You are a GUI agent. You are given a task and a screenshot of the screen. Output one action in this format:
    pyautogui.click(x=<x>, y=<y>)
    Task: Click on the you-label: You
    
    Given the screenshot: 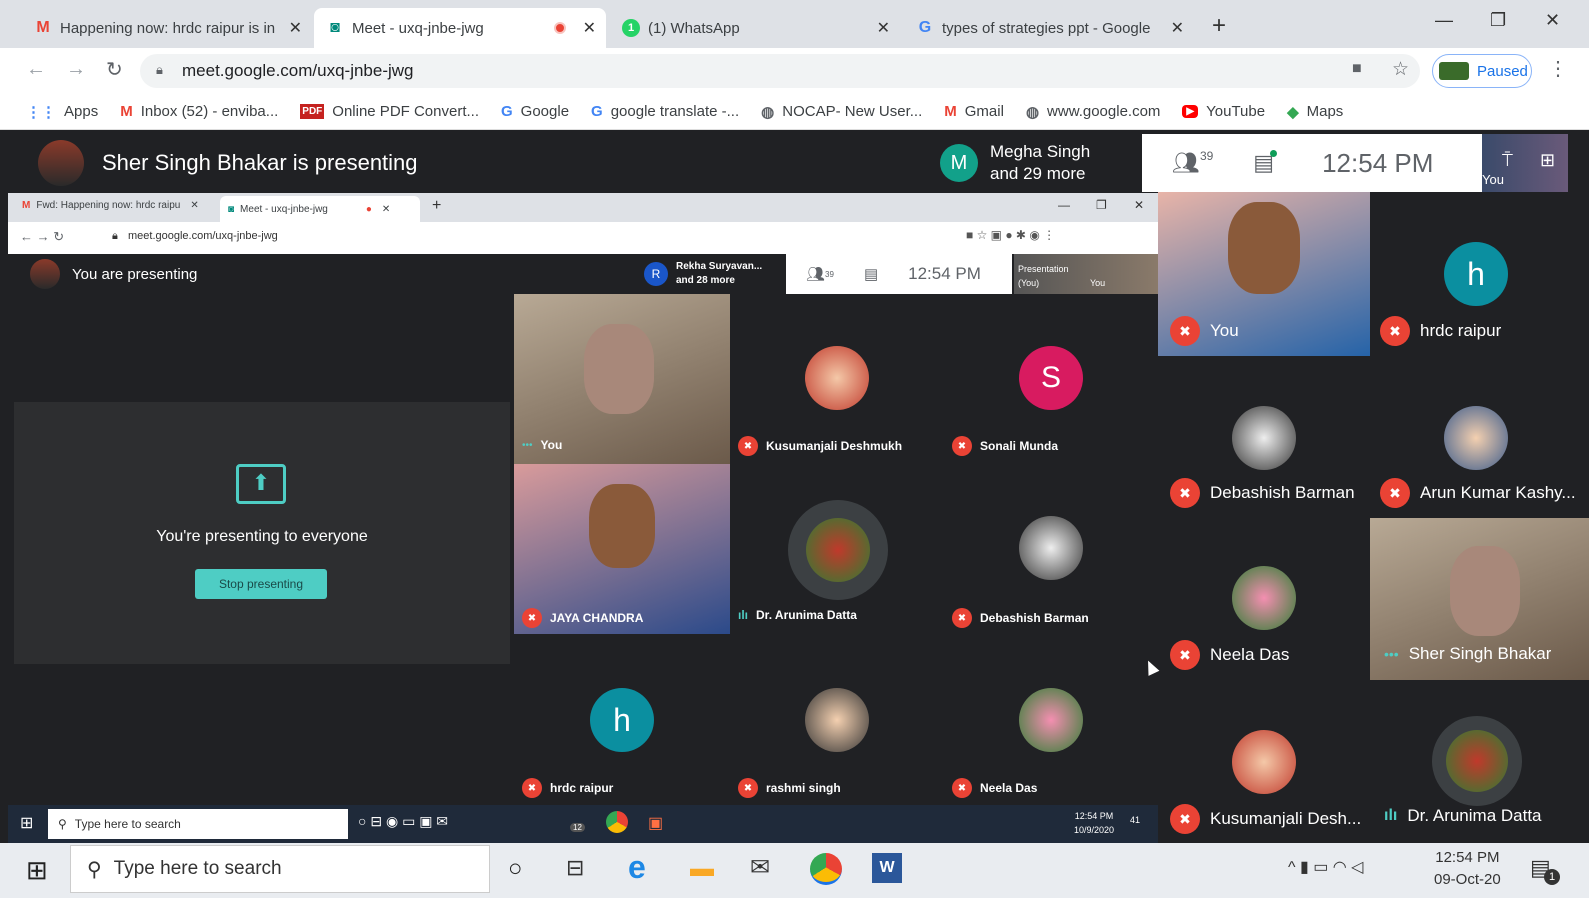 What is the action you would take?
    pyautogui.click(x=1098, y=283)
    